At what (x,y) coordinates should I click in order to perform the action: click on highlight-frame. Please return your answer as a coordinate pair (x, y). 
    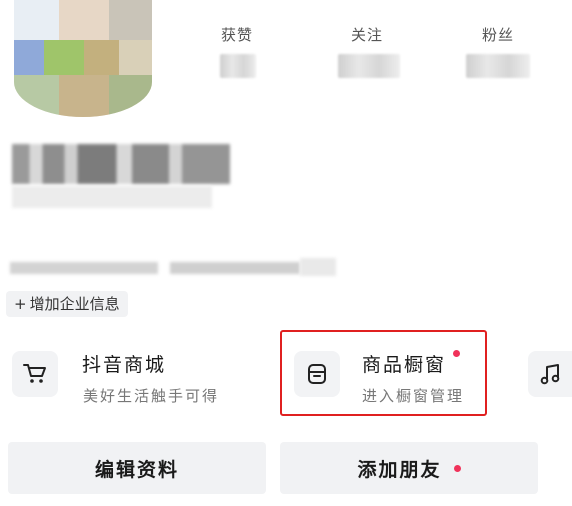
    Looking at the image, I should click on (383, 373).